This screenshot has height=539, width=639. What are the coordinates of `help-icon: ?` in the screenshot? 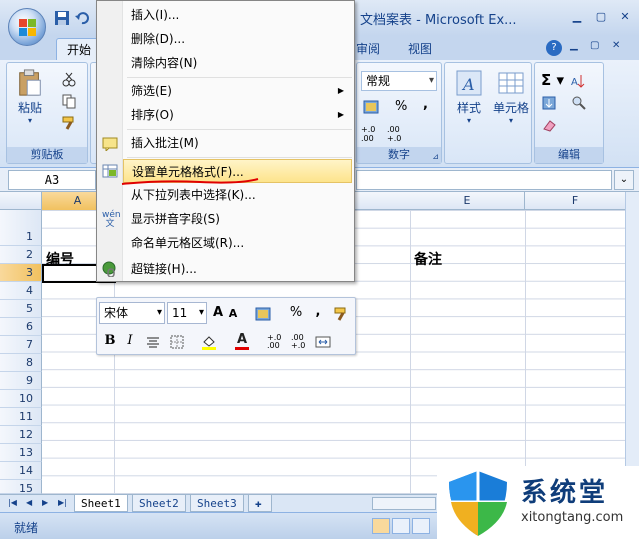 It's located at (554, 48).